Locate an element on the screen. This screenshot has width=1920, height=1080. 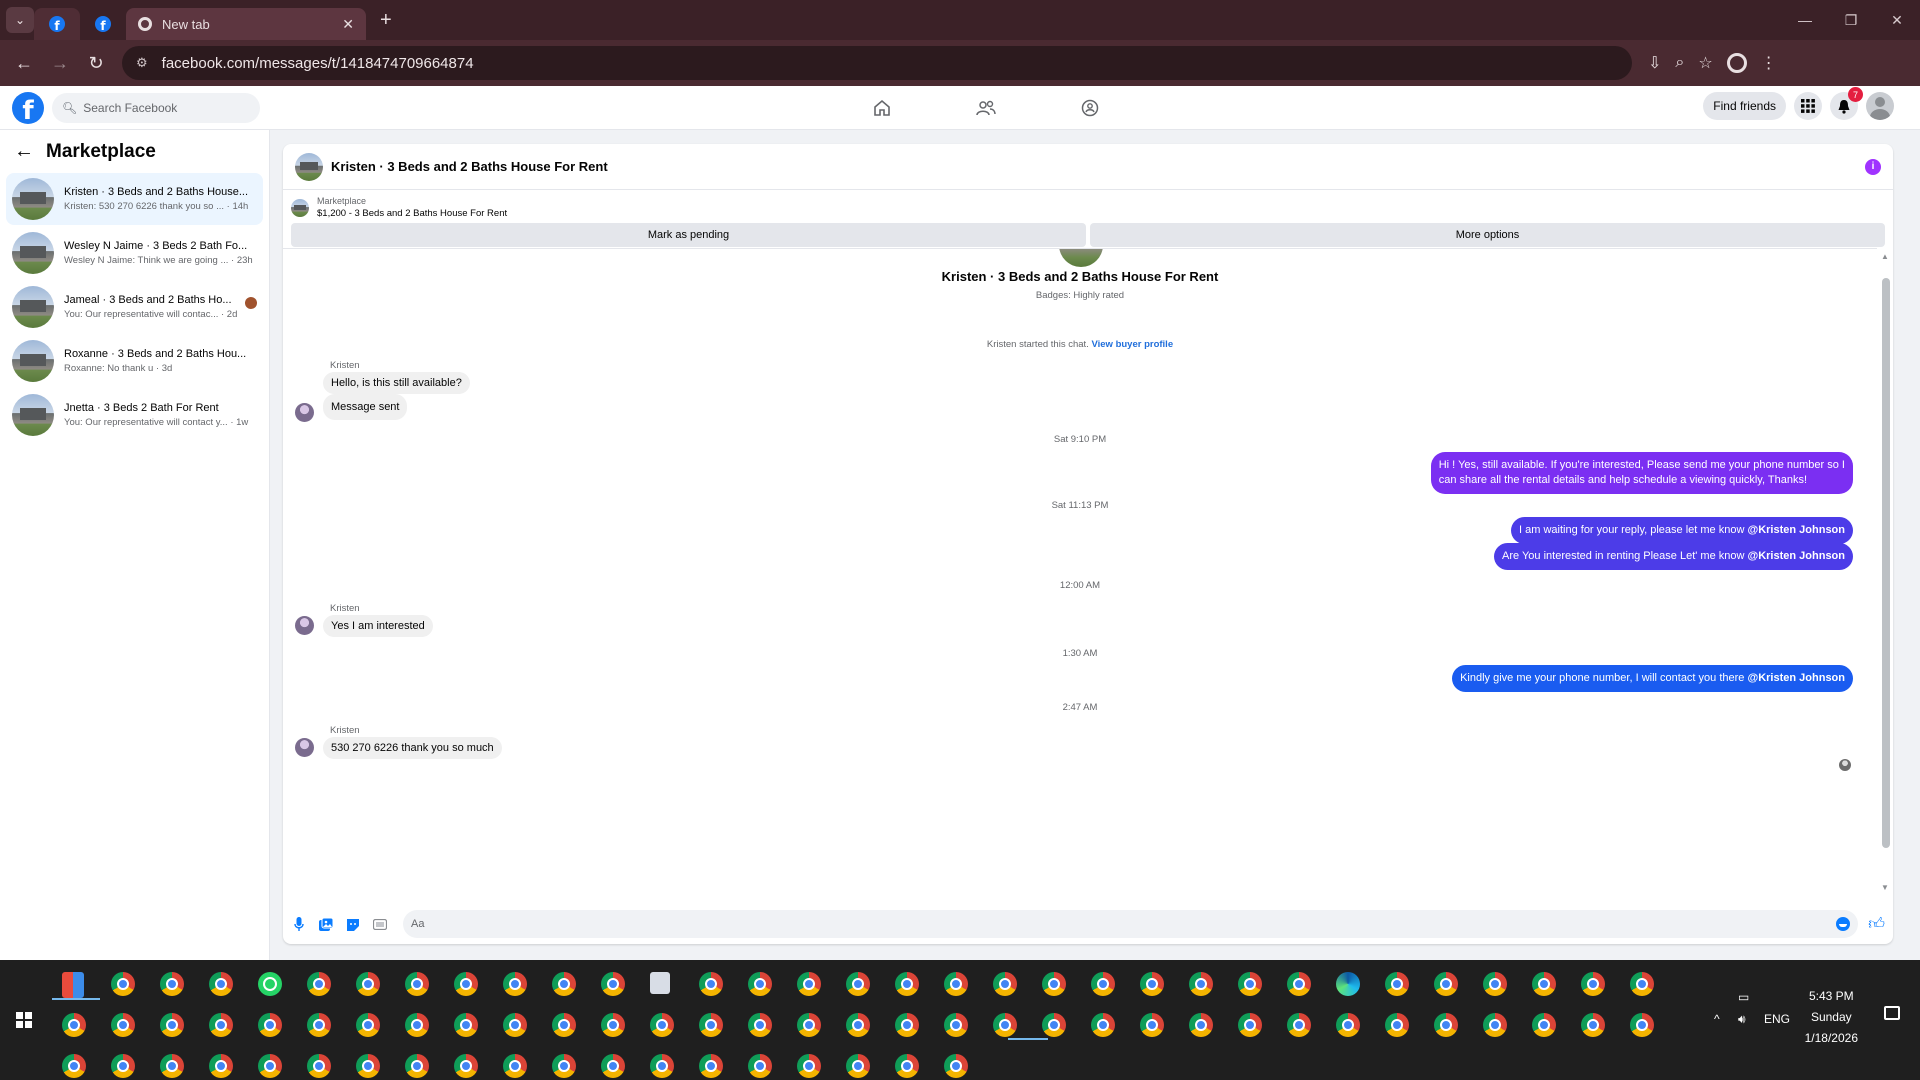
taskbar-clock: 5:43 PM Sunday 1/18/2026 is located at coordinates (1831, 1017).